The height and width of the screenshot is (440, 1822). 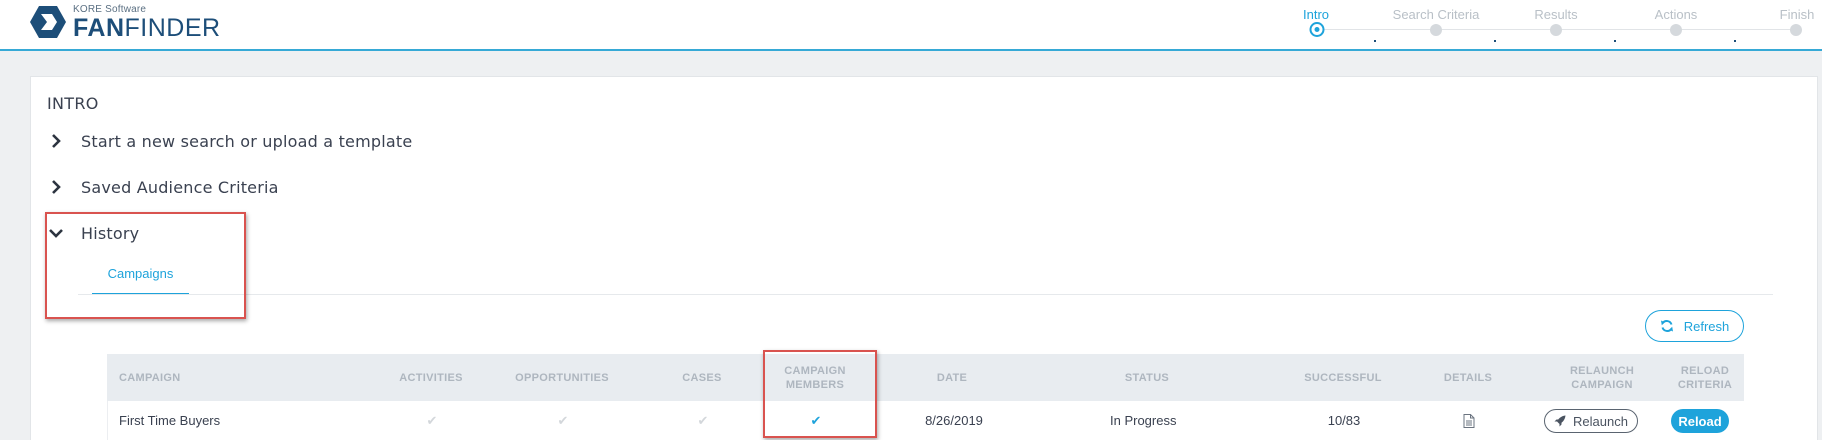 What do you see at coordinates (925, 294) in the screenshot?
I see `tab-divider` at bounding box center [925, 294].